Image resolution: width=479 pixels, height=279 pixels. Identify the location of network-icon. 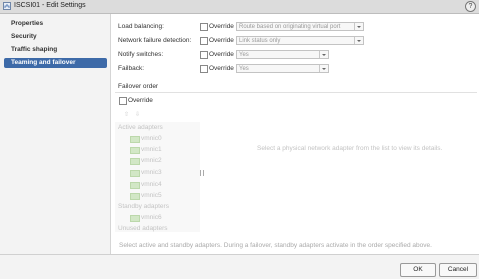
(7, 6).